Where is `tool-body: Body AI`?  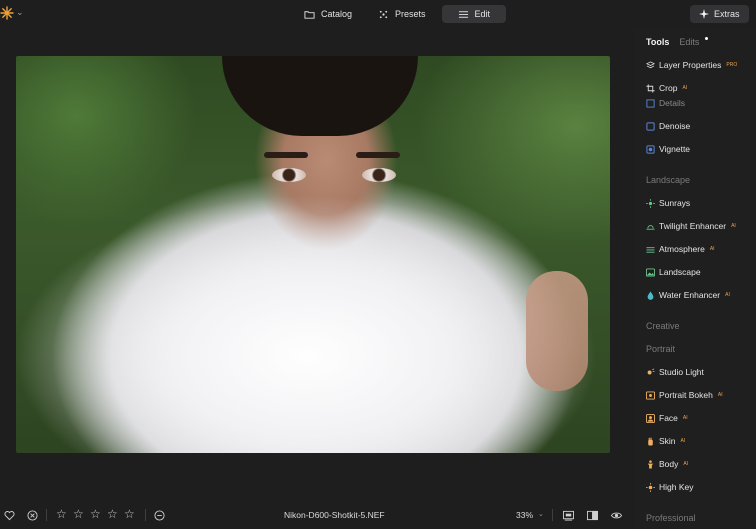 tool-body: Body AI is located at coordinates (667, 464).